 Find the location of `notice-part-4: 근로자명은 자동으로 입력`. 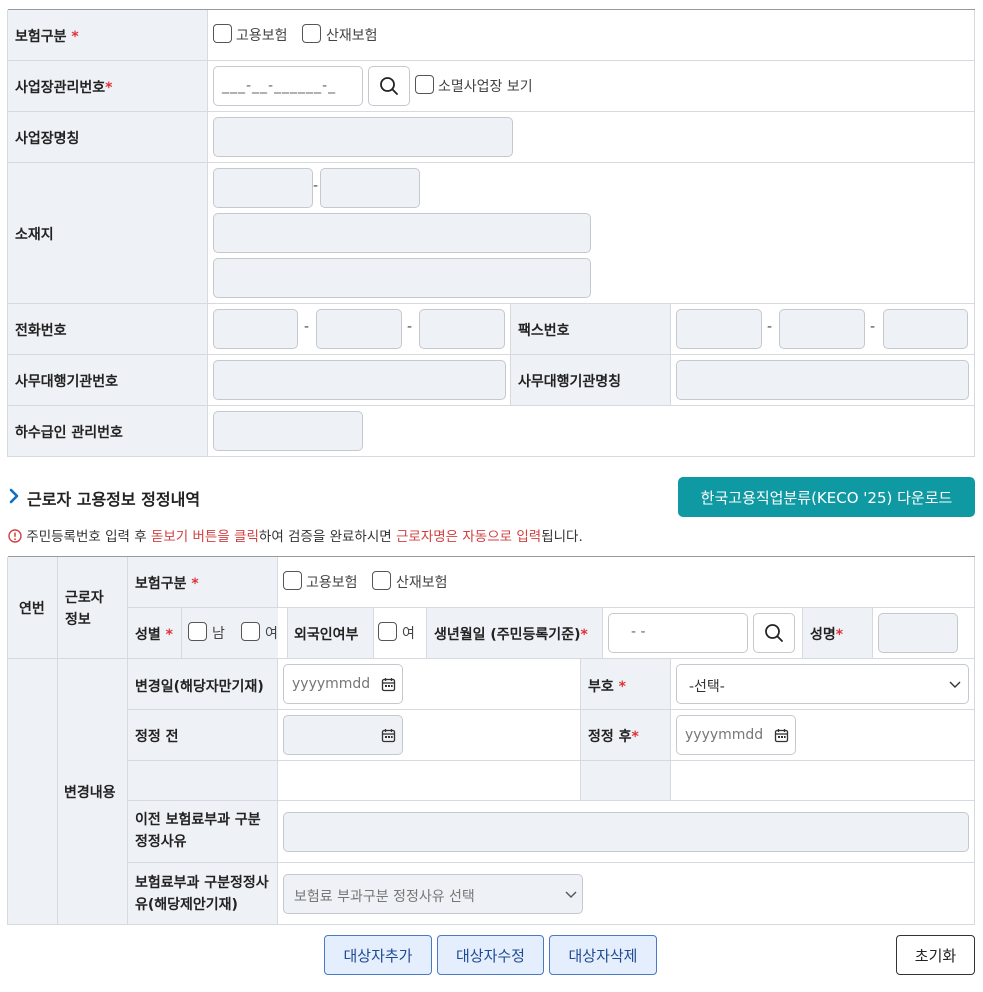

notice-part-4: 근로자명은 자동으로 입력 is located at coordinates (468, 537).